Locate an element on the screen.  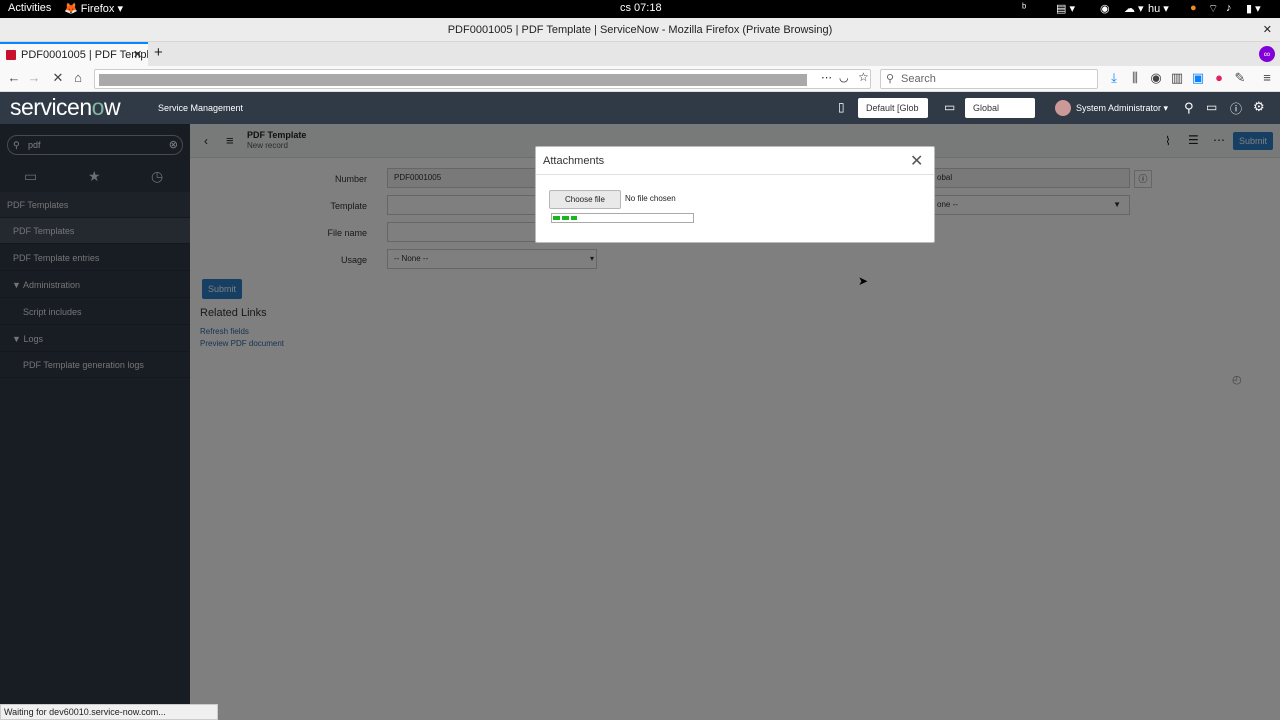
url-bar: ⋯ ◡ ☆ is located at coordinates (482, 79).